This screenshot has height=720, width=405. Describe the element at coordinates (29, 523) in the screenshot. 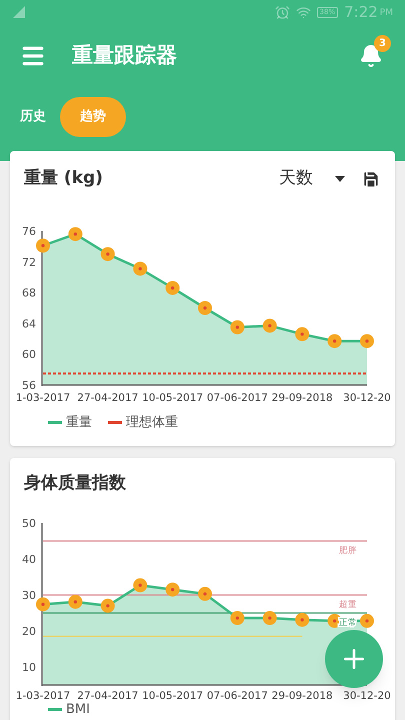

I see `y-tick-label: 50` at that location.